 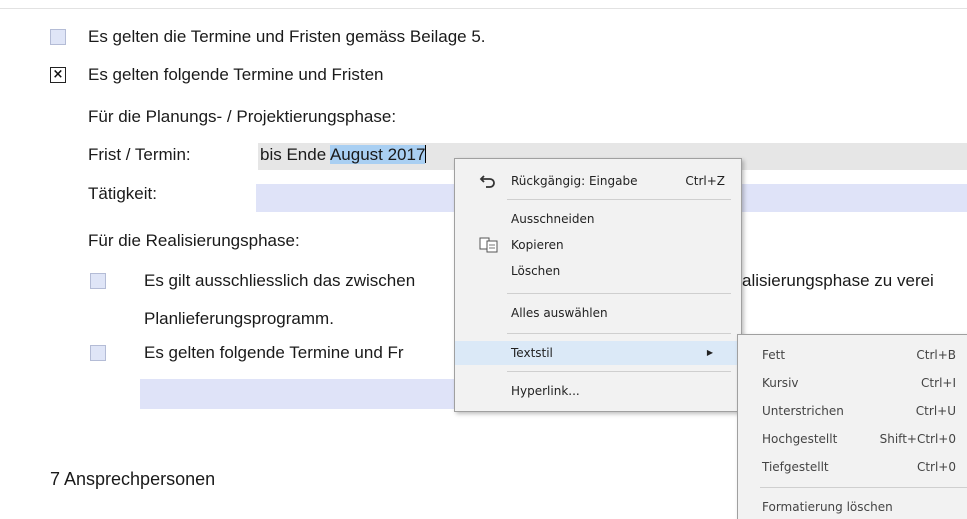 I want to click on submenu-item-italic: Kursiv Ctrl+I, so click(x=852, y=383).